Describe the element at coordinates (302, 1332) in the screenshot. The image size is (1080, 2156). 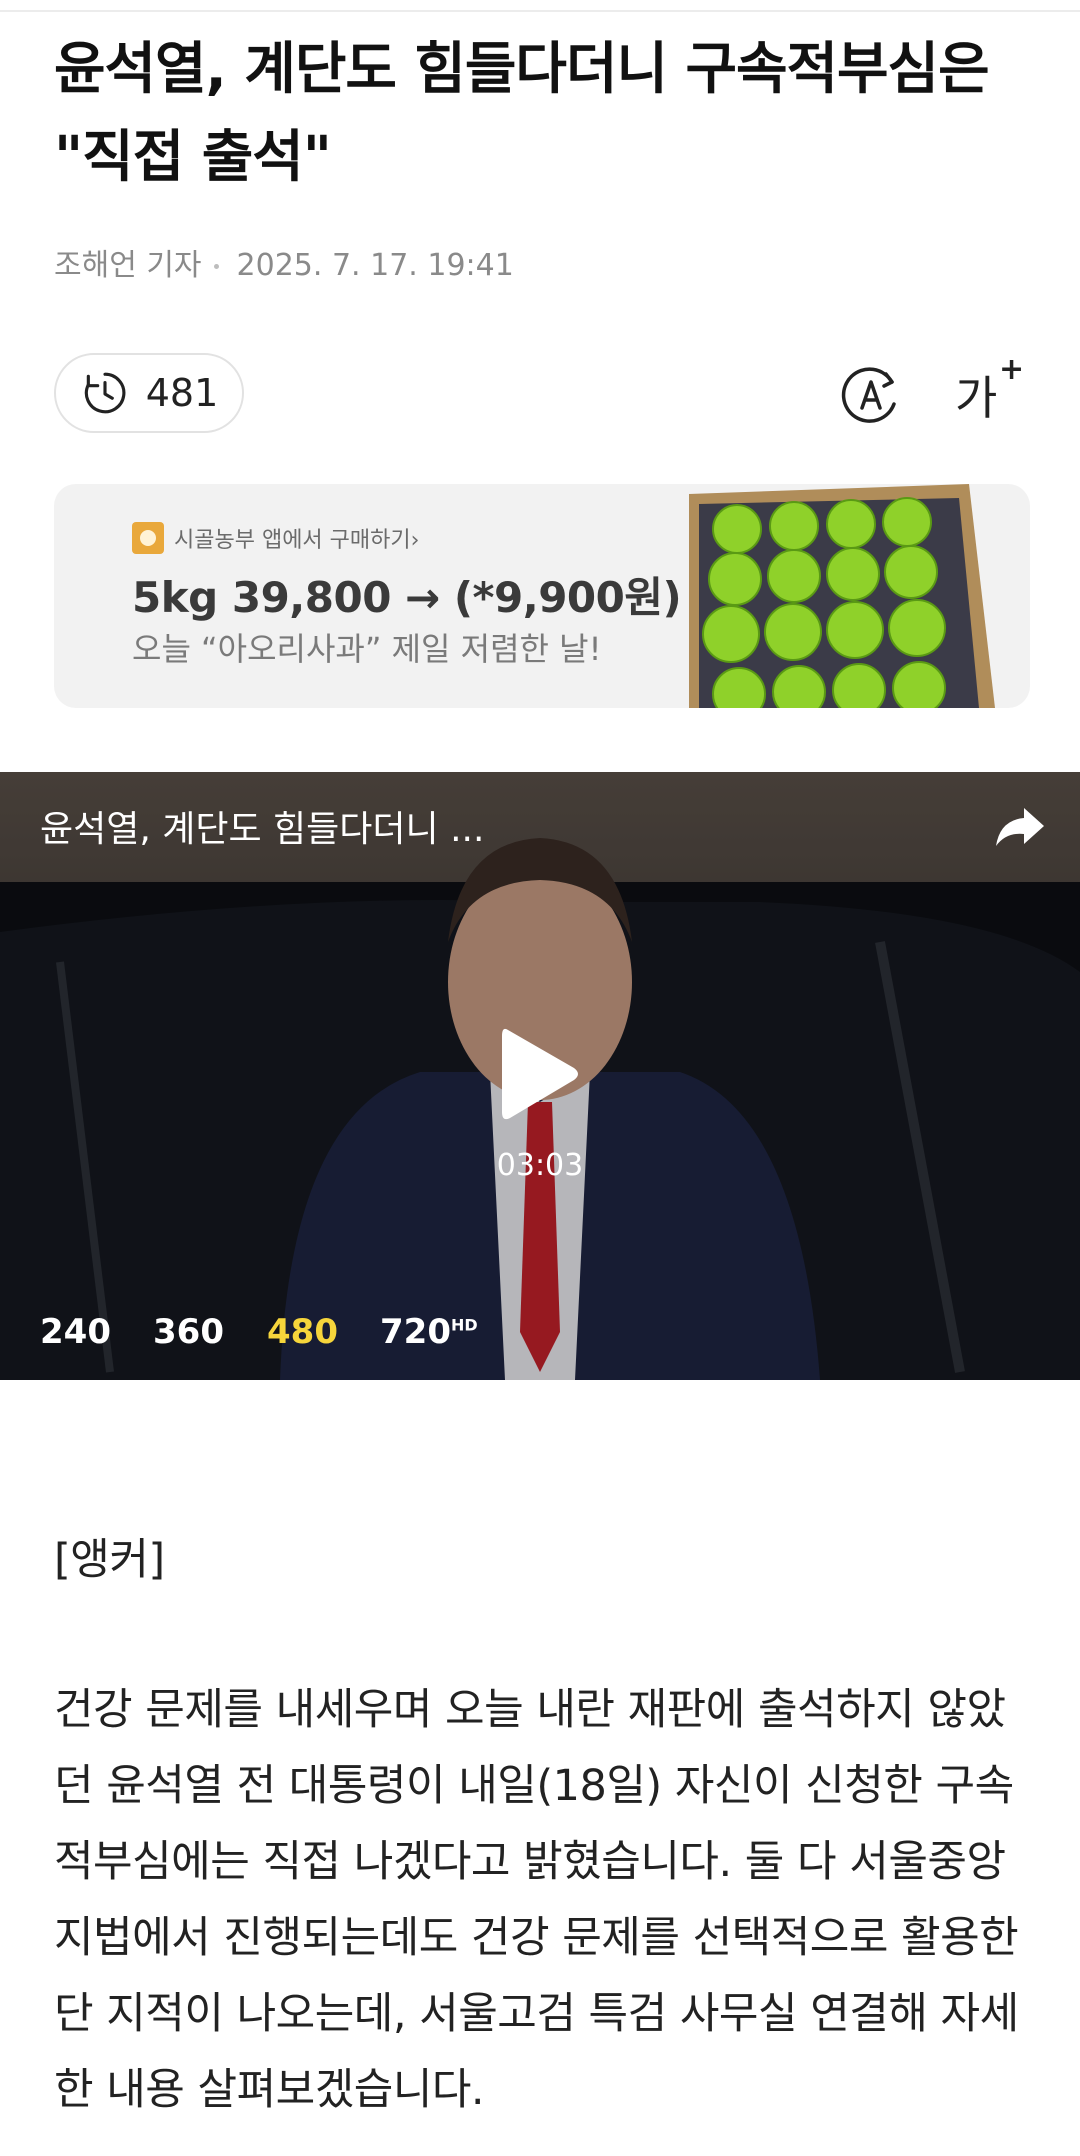
I see `quality-480-button: 480` at that location.